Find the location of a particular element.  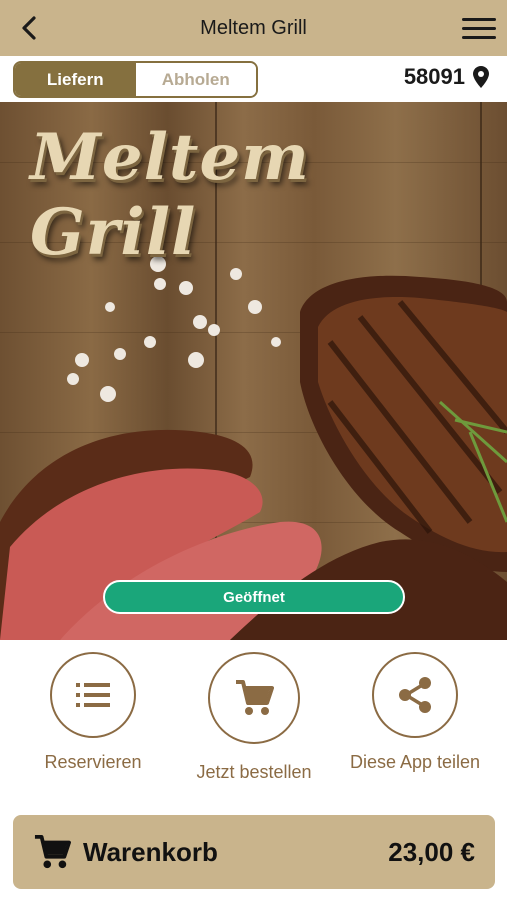

reserve-label: Reservieren is located at coordinates (93, 762).